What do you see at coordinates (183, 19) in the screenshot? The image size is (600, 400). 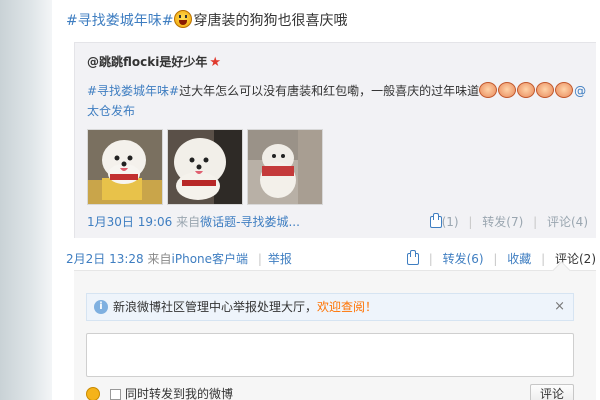 I see `laughing-emoji-icon` at bounding box center [183, 19].